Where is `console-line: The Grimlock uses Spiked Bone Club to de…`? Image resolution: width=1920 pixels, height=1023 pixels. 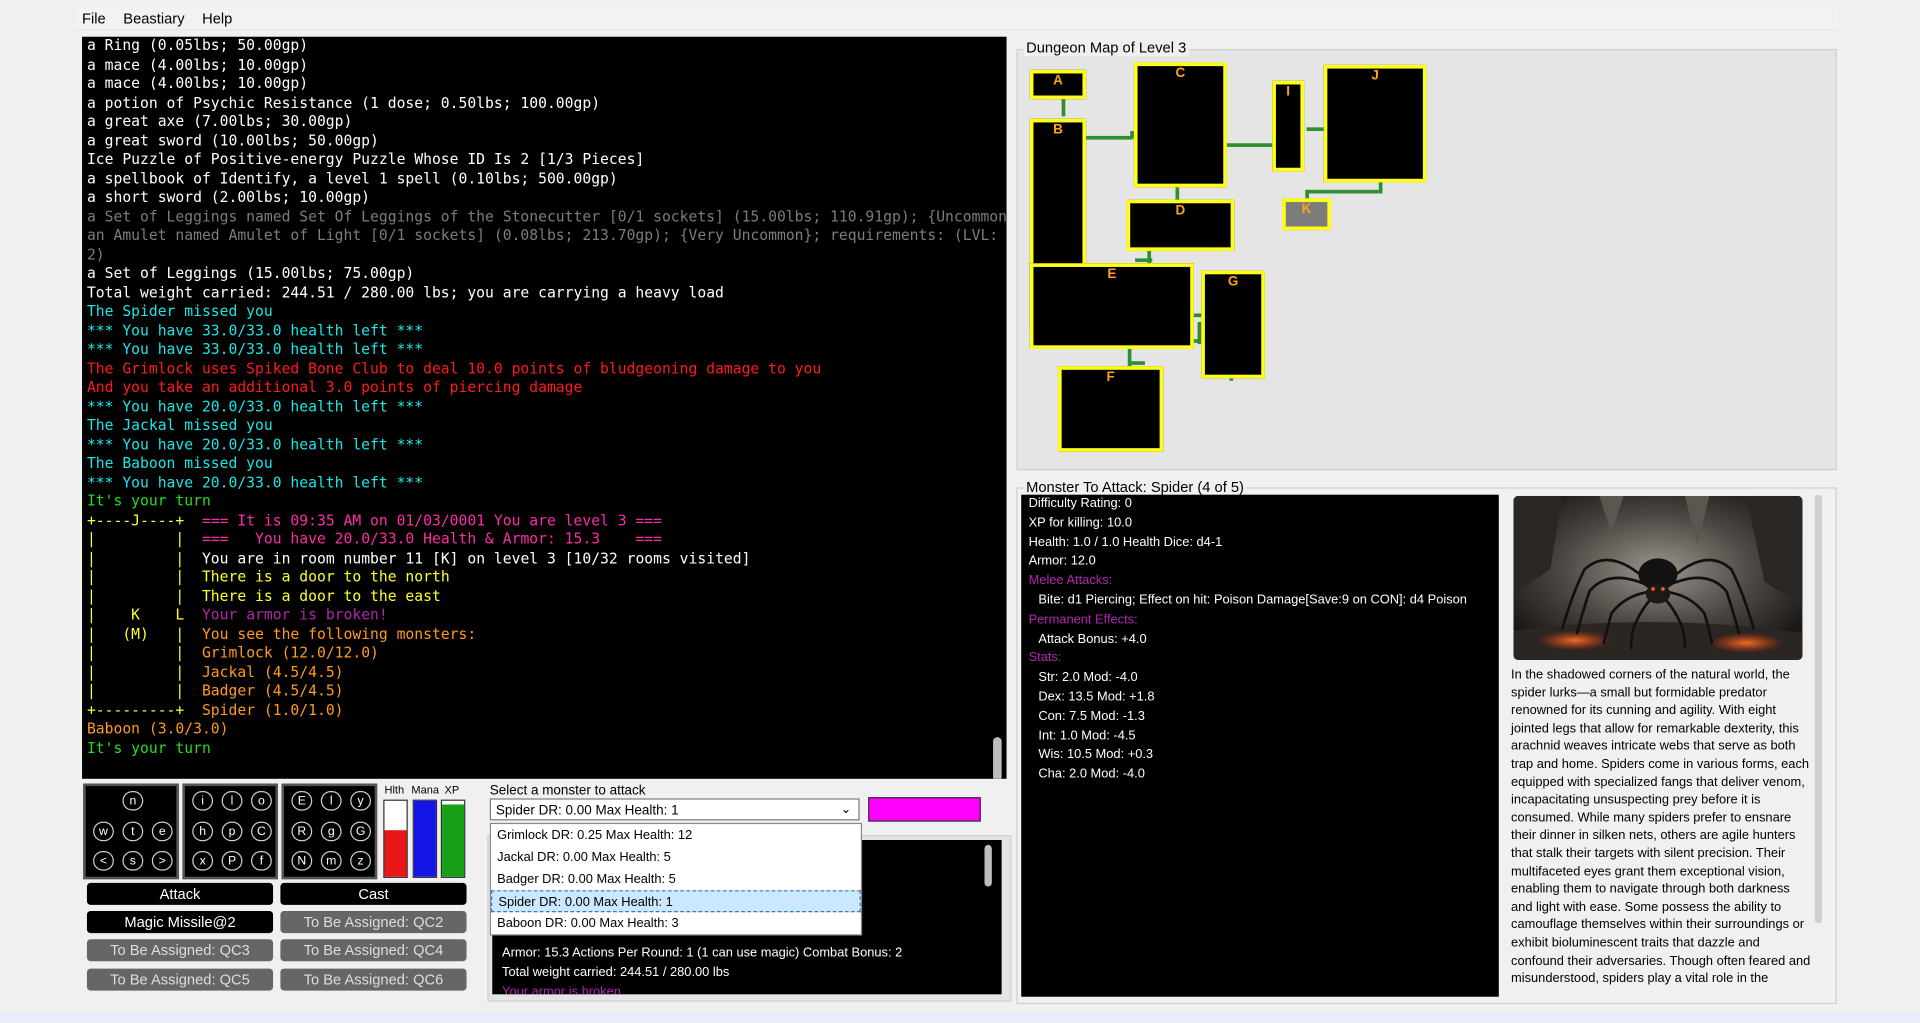 console-line: The Grimlock uses Spiked Bone Club to de… is located at coordinates (544, 368).